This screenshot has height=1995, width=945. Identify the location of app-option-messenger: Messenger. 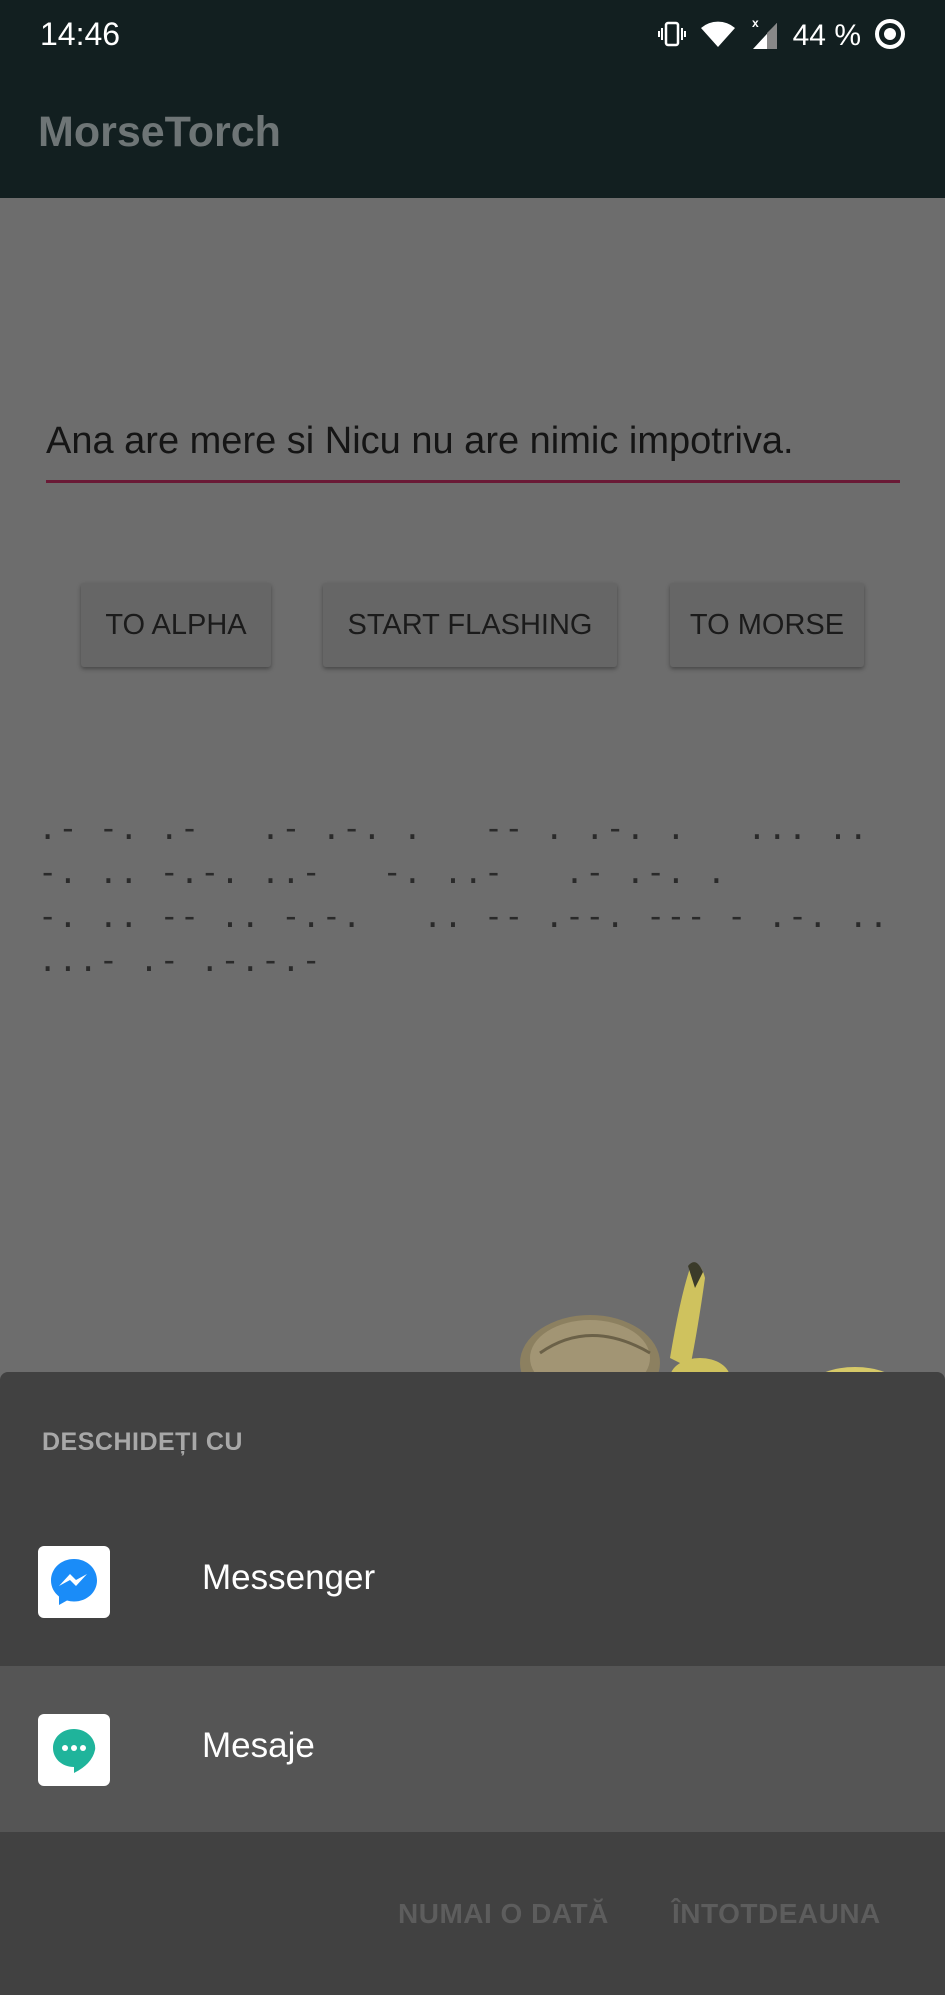
(472, 1582).